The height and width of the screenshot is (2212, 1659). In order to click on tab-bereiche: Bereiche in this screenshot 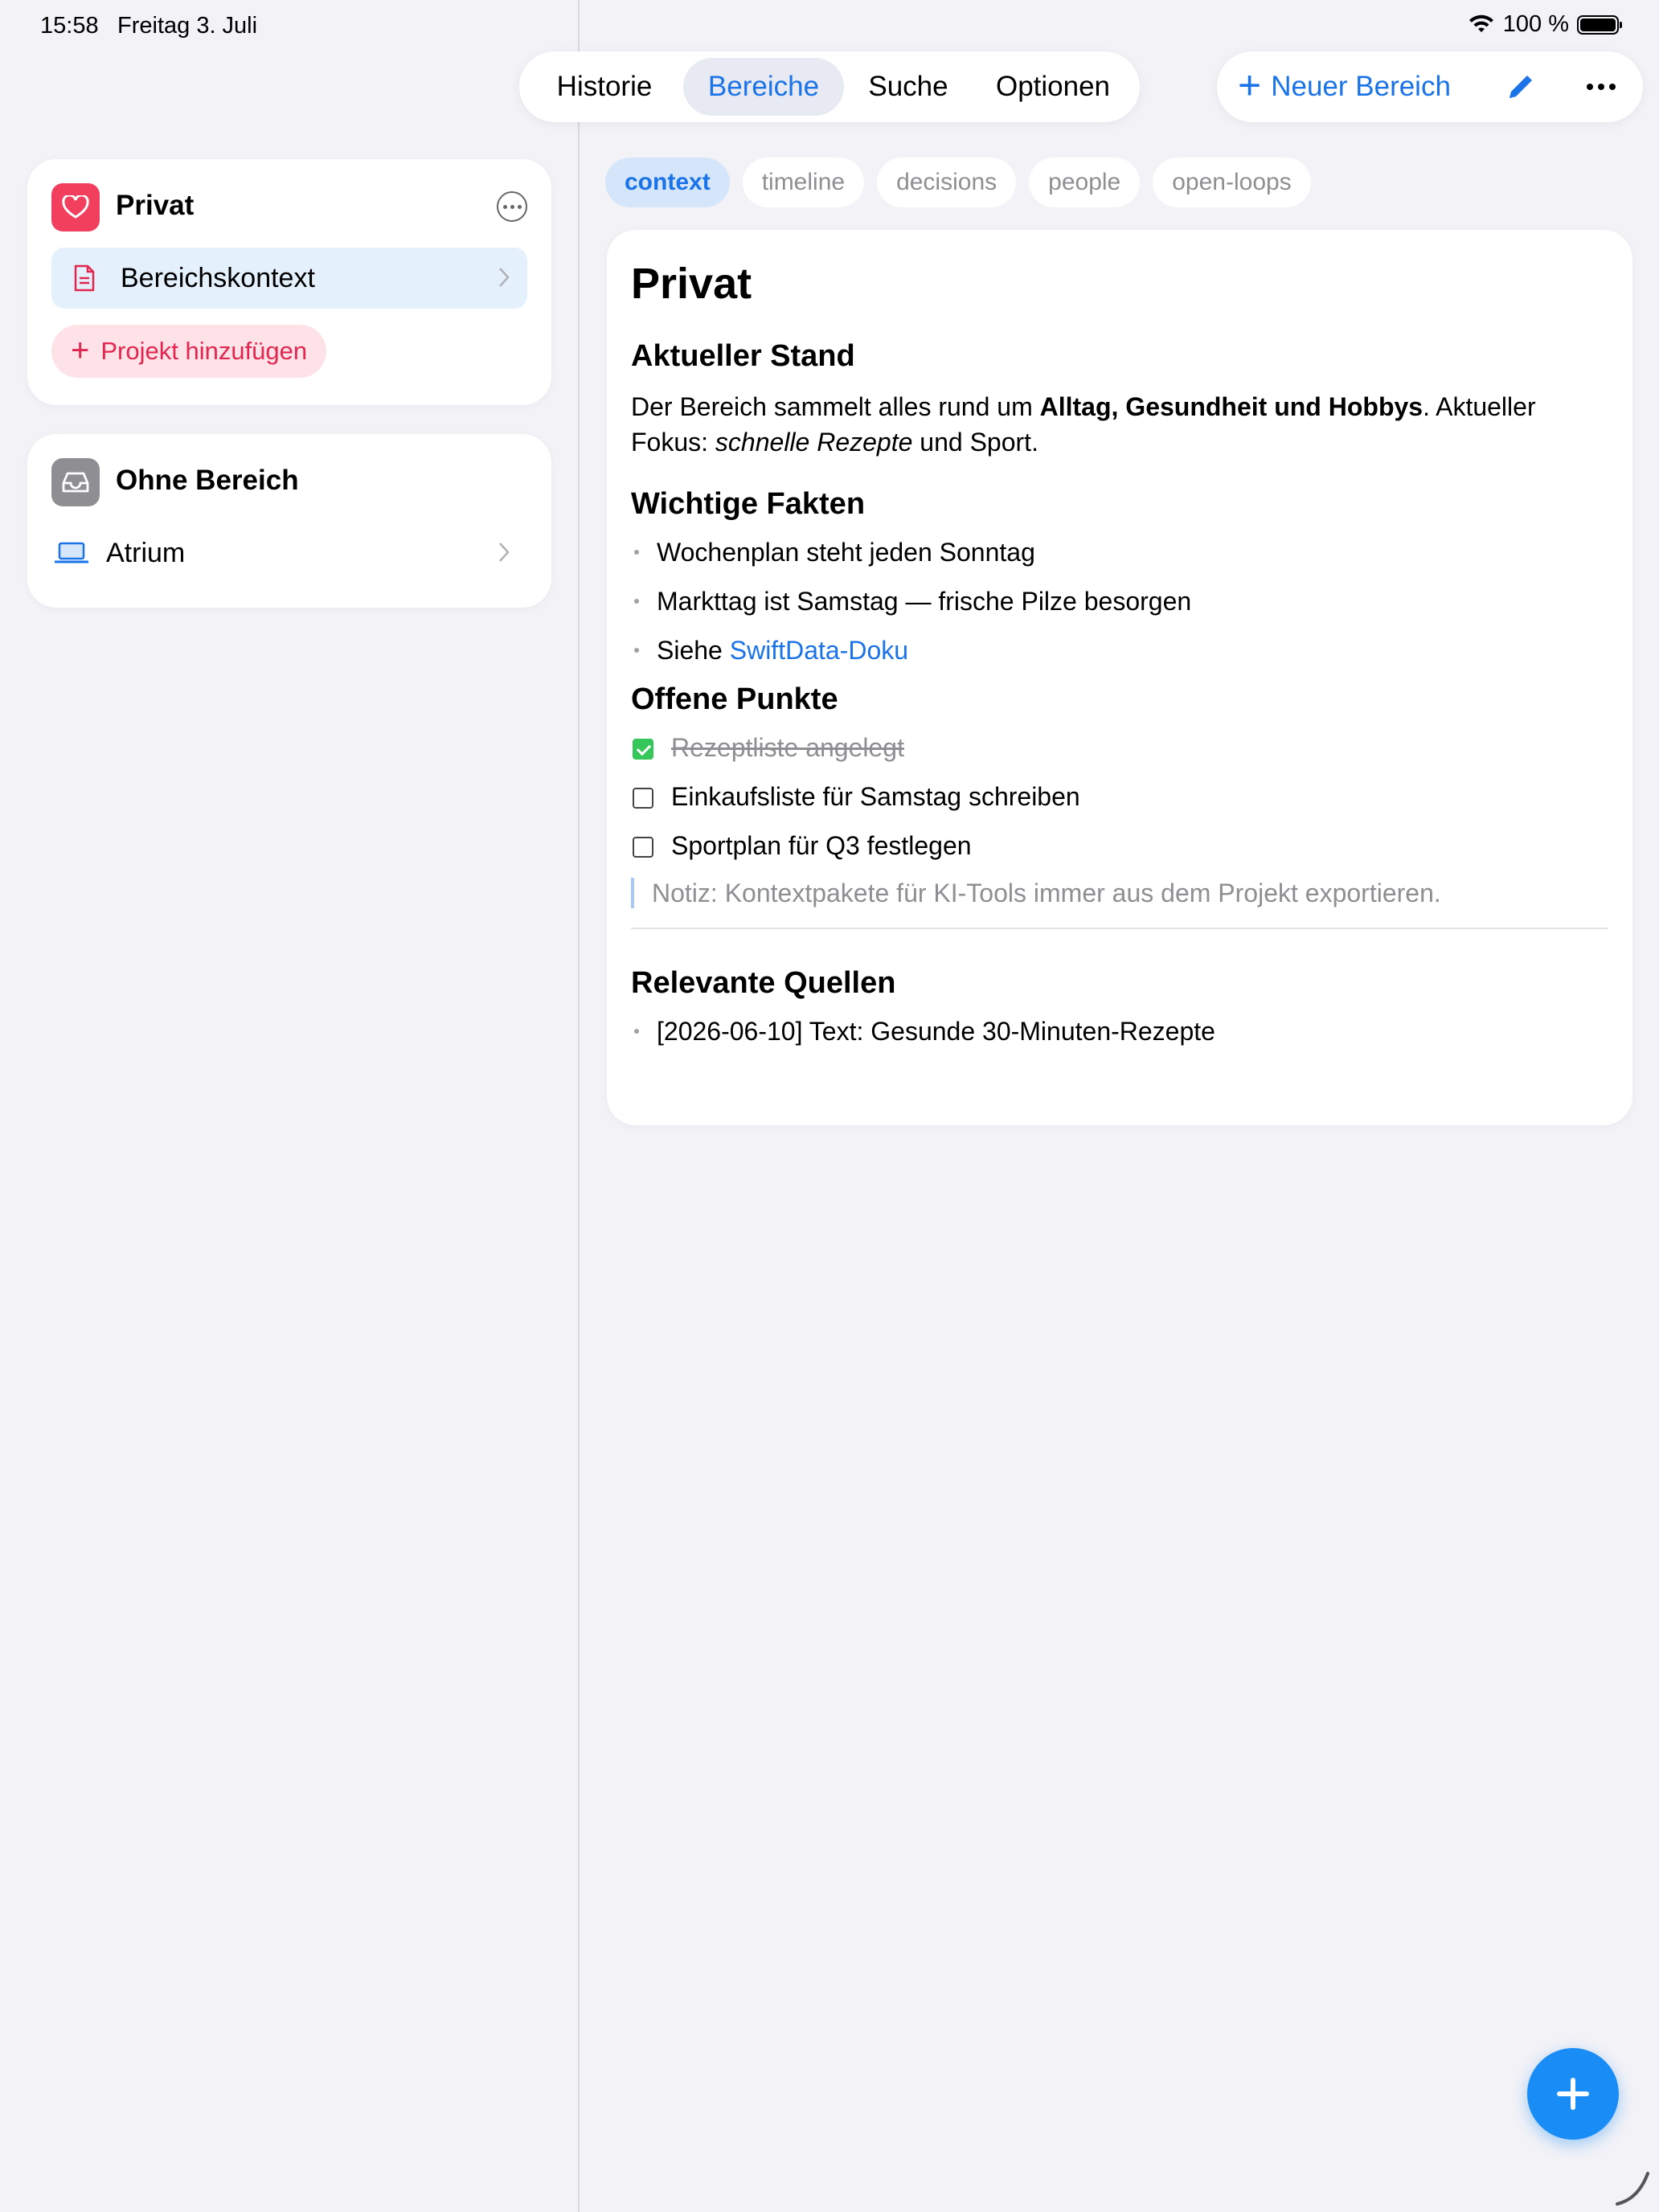, I will do `click(763, 87)`.